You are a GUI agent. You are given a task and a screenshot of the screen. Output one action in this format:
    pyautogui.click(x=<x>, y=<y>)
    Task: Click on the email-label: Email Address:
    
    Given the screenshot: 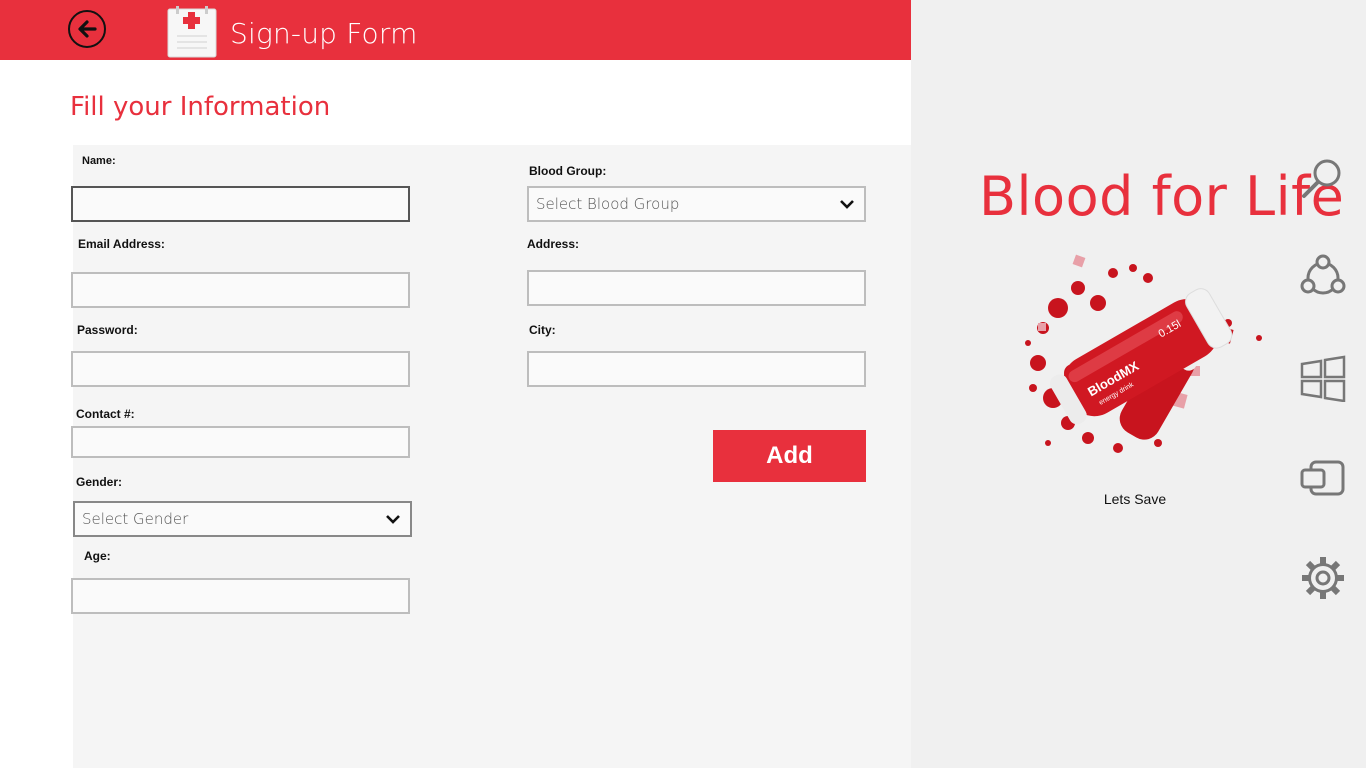 What is the action you would take?
    pyautogui.click(x=121, y=244)
    